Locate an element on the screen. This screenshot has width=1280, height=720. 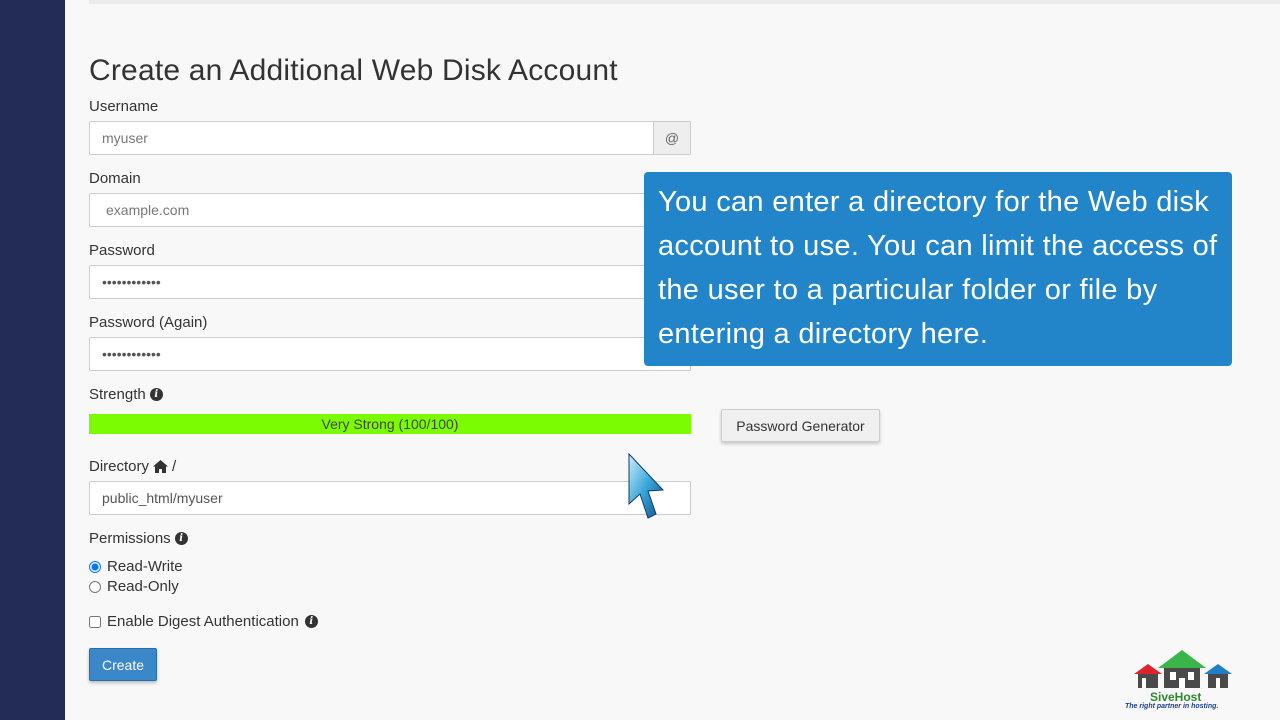
password-again-label: Password (Again) is located at coordinates (148, 322).